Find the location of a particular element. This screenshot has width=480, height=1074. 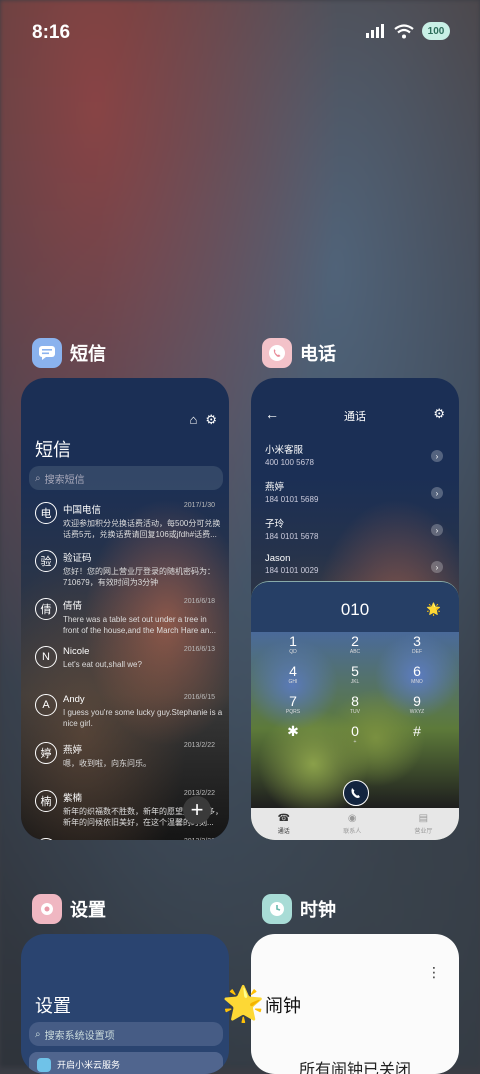

dial-key-digit: 2 is located at coordinates (355, 641).